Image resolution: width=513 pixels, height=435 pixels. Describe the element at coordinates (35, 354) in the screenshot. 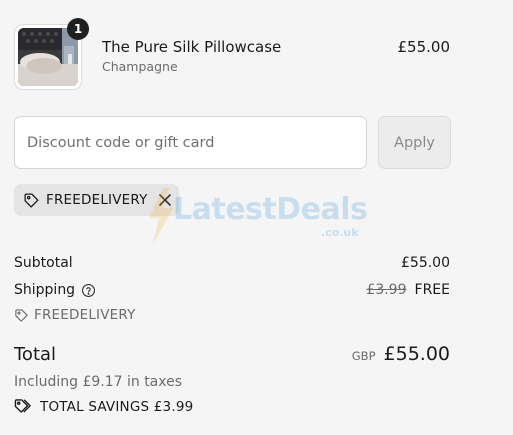

I see `total-label: Total` at that location.